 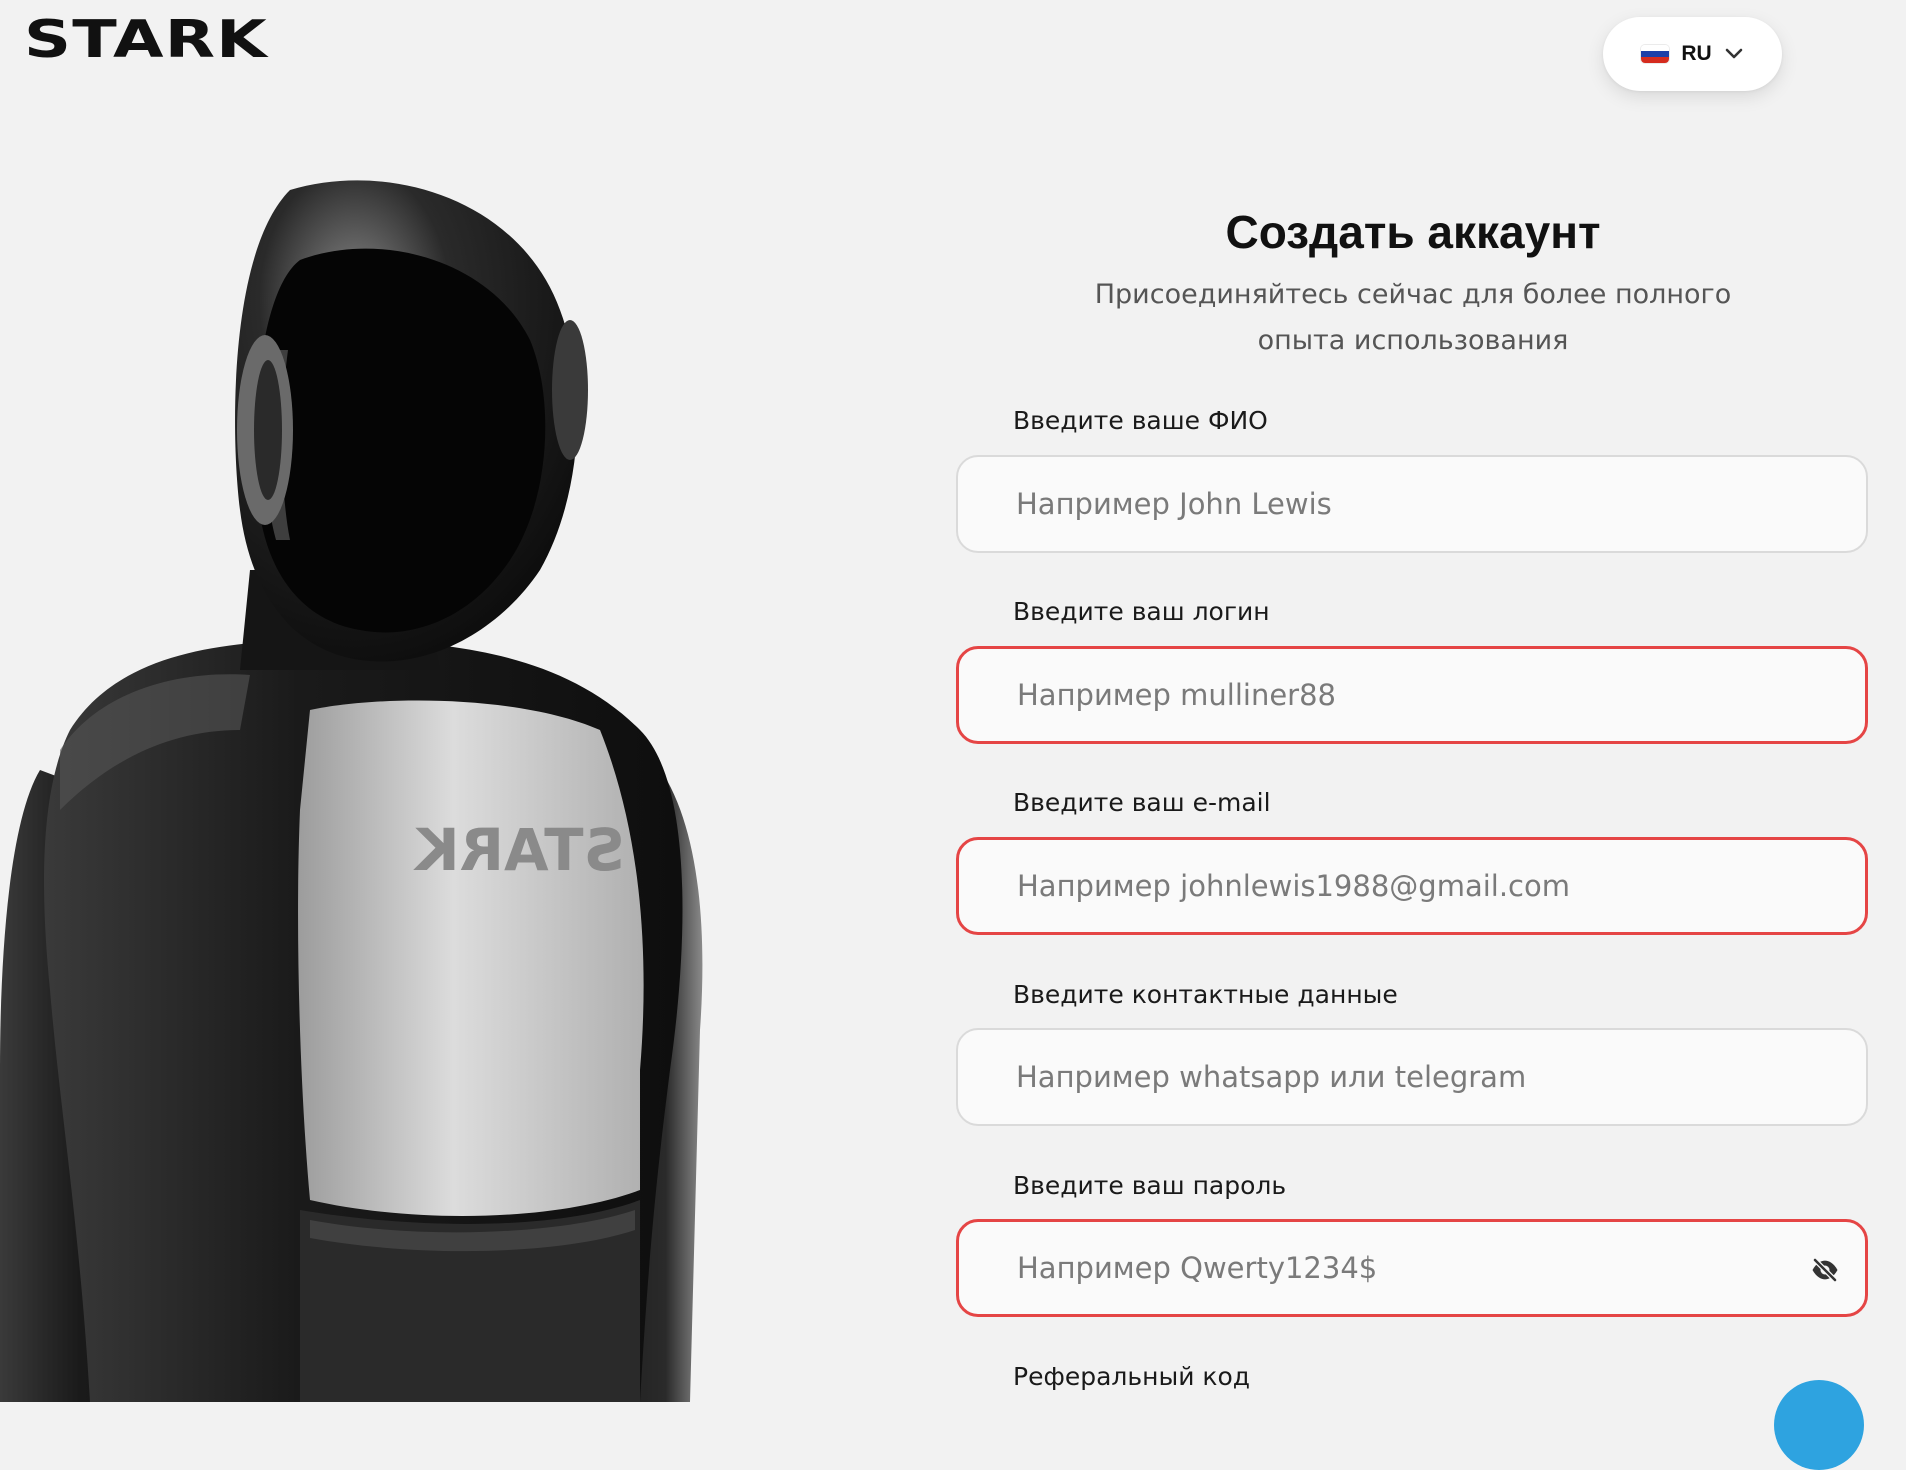 I want to click on contacts-input, so click(x=1412, y=1077).